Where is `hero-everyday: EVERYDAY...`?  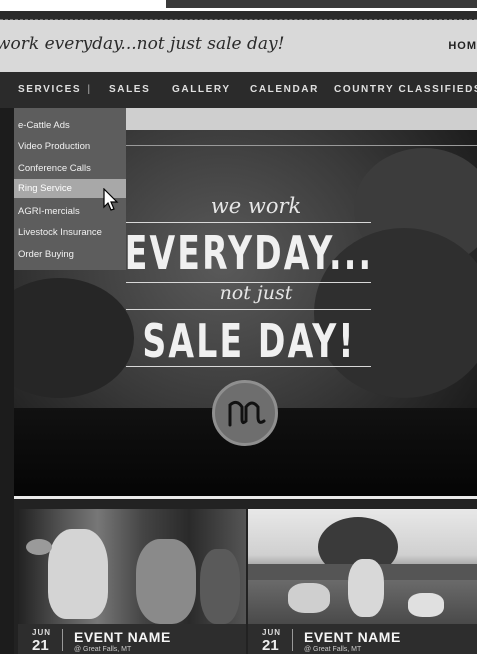 hero-everyday: EVERYDAY... is located at coordinates (249, 253).